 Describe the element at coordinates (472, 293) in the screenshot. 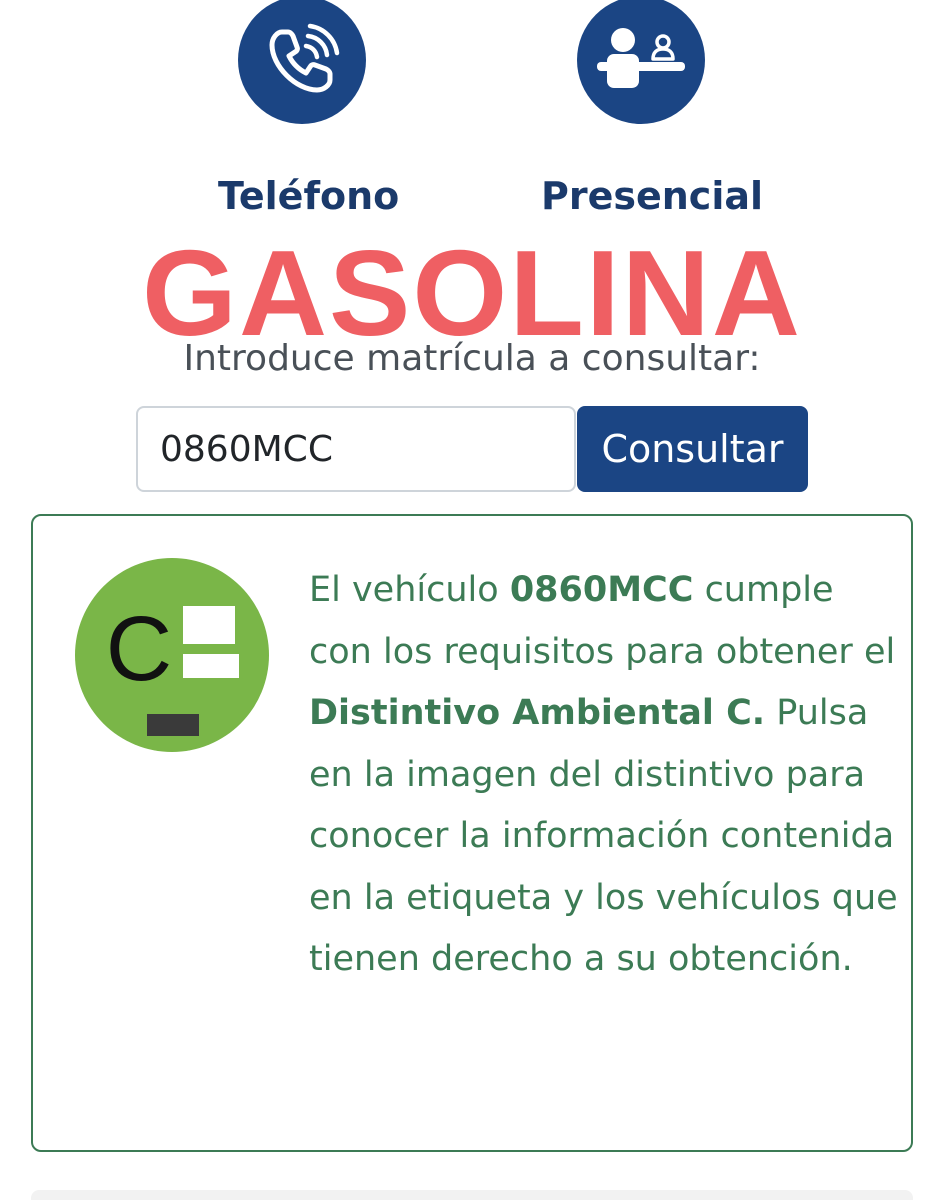

I see `overlay-caption: GASOLINA` at that location.